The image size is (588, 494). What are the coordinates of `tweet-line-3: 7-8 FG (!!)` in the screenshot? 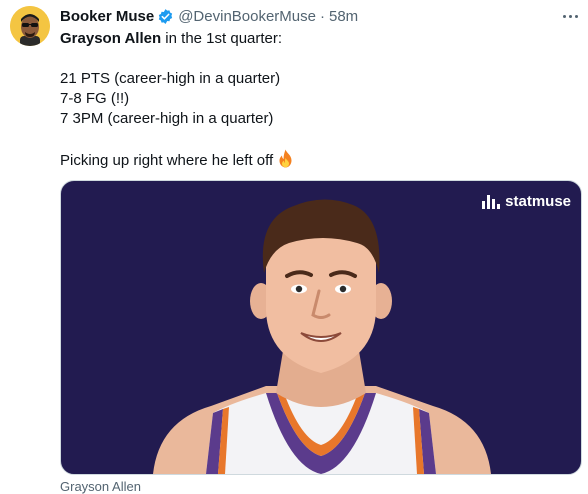 It's located at (95, 98).